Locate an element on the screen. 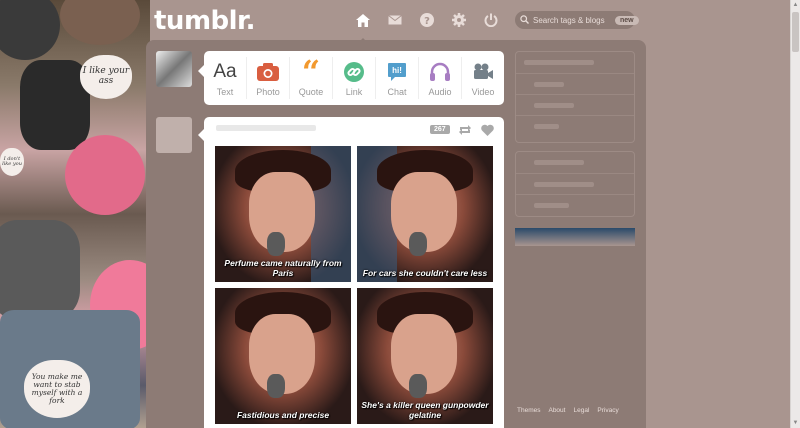 This screenshot has height=428, width=800. page-scrollbar: ▲ ▼ is located at coordinates (795, 214).